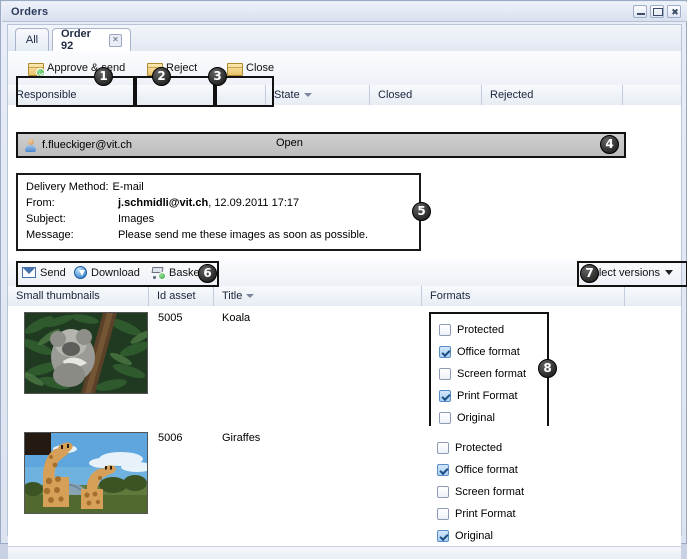 The image size is (687, 559). Describe the element at coordinates (523, 296) in the screenshot. I see `column-header-formats: Formats` at that location.